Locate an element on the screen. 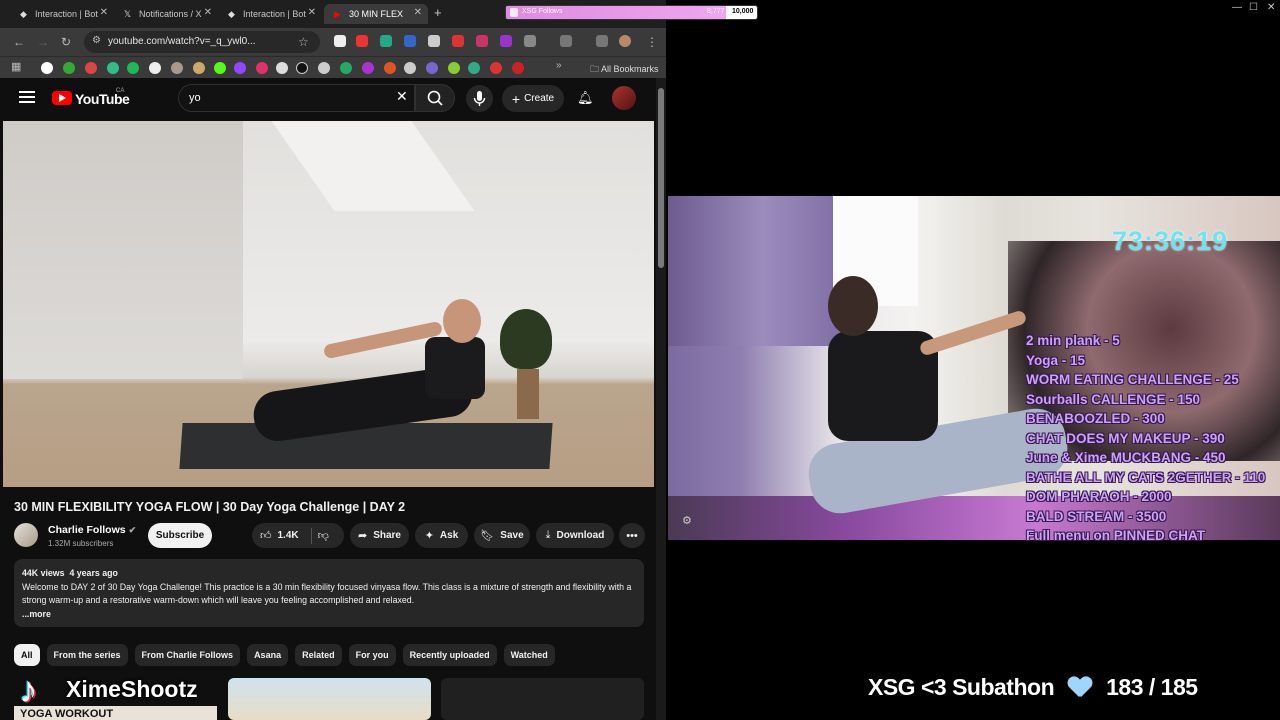  tab-interaction-2: ◆ Interaction | Bot ✕ is located at coordinates (270, 14).